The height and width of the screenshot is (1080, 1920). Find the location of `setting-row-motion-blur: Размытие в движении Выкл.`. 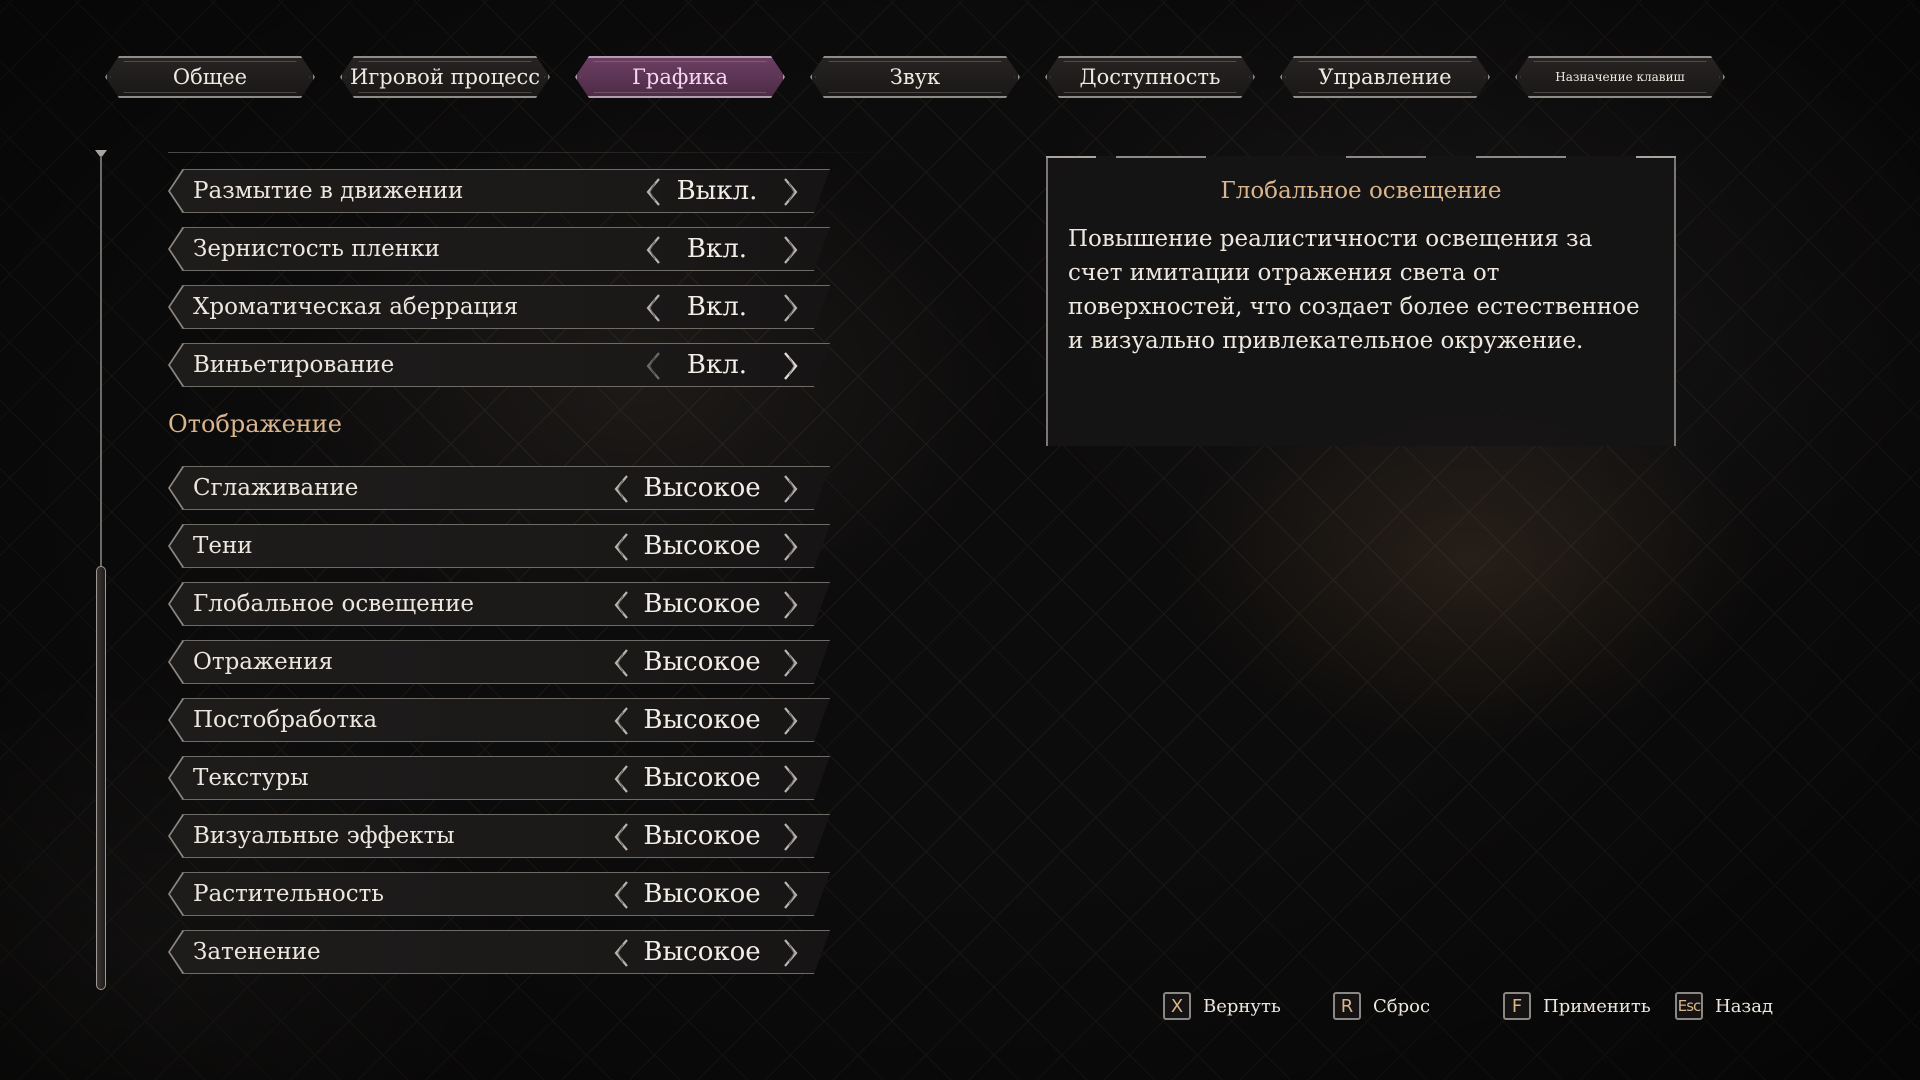

setting-row-motion-blur: Размытие в движении Выкл. is located at coordinates (499, 191).